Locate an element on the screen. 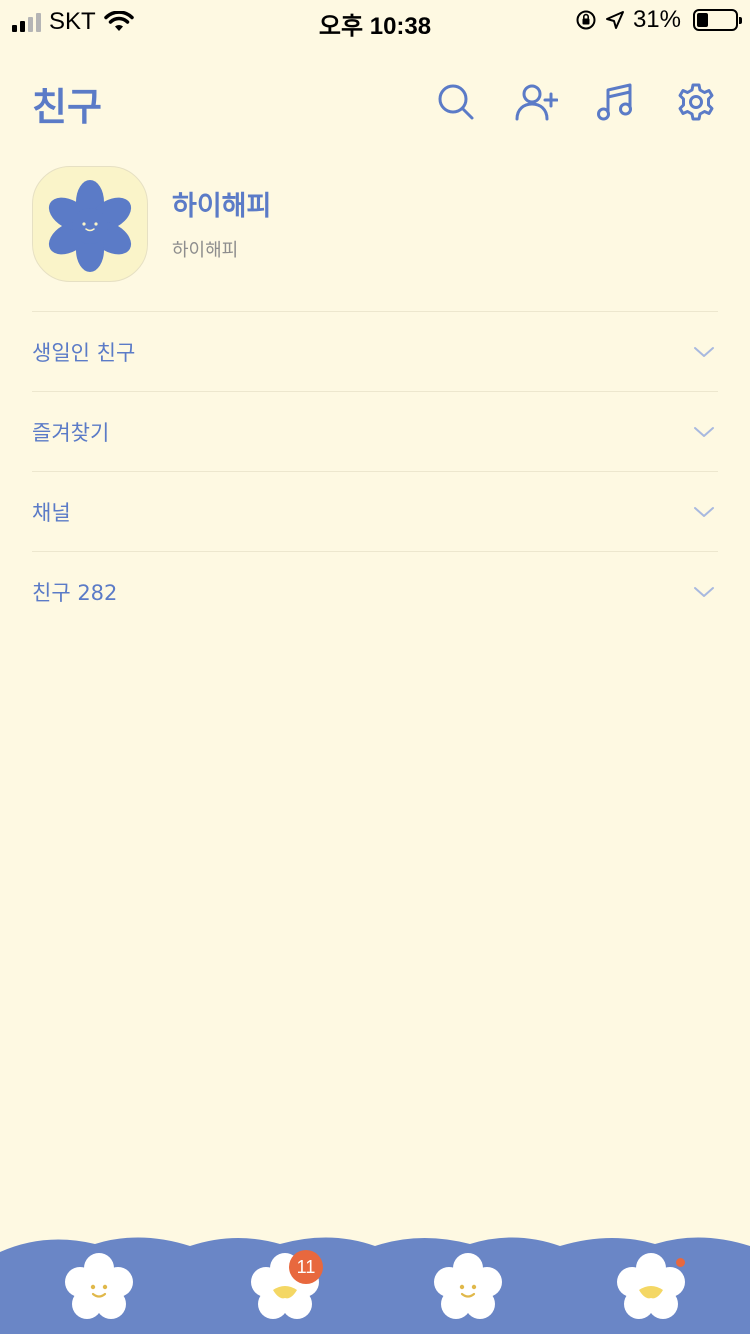 This screenshot has height=1334, width=750. section-friends: 친구 282 is located at coordinates (375, 591).